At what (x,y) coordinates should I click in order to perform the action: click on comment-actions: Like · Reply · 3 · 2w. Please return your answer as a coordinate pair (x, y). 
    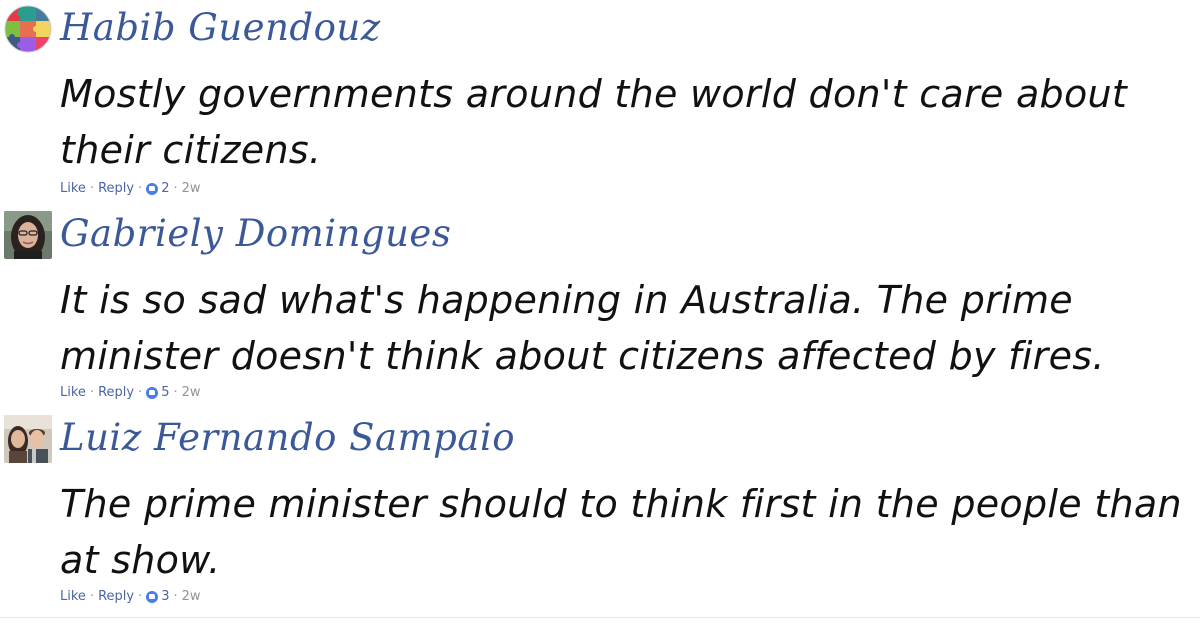
    Looking at the image, I should click on (130, 597).